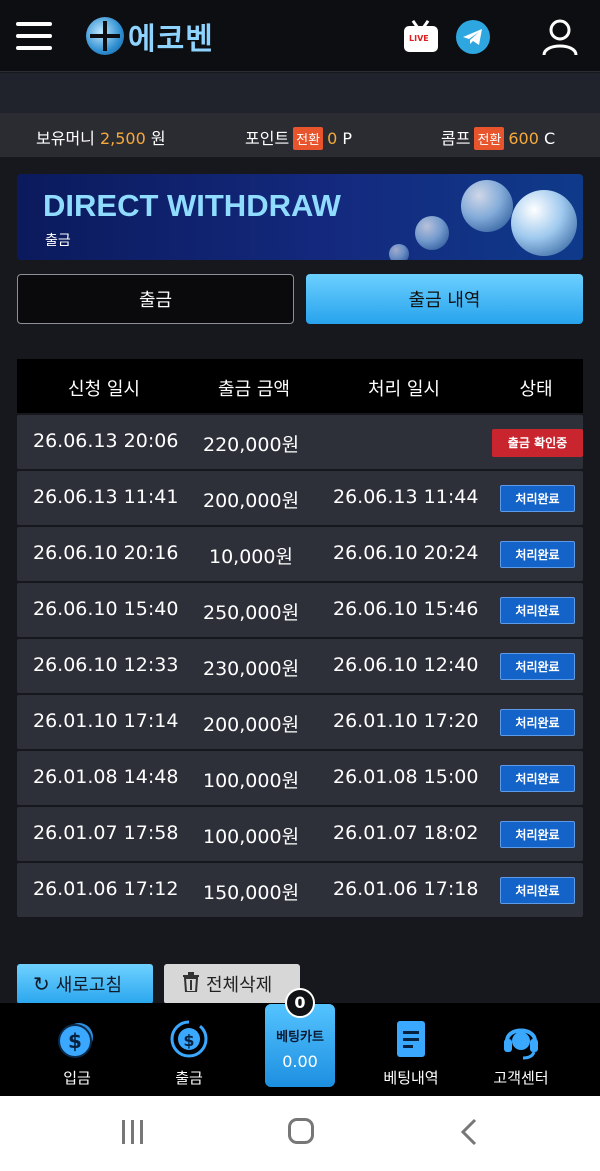  Describe the element at coordinates (155, 299) in the screenshot. I see `tab-withdraw: 출금` at that location.